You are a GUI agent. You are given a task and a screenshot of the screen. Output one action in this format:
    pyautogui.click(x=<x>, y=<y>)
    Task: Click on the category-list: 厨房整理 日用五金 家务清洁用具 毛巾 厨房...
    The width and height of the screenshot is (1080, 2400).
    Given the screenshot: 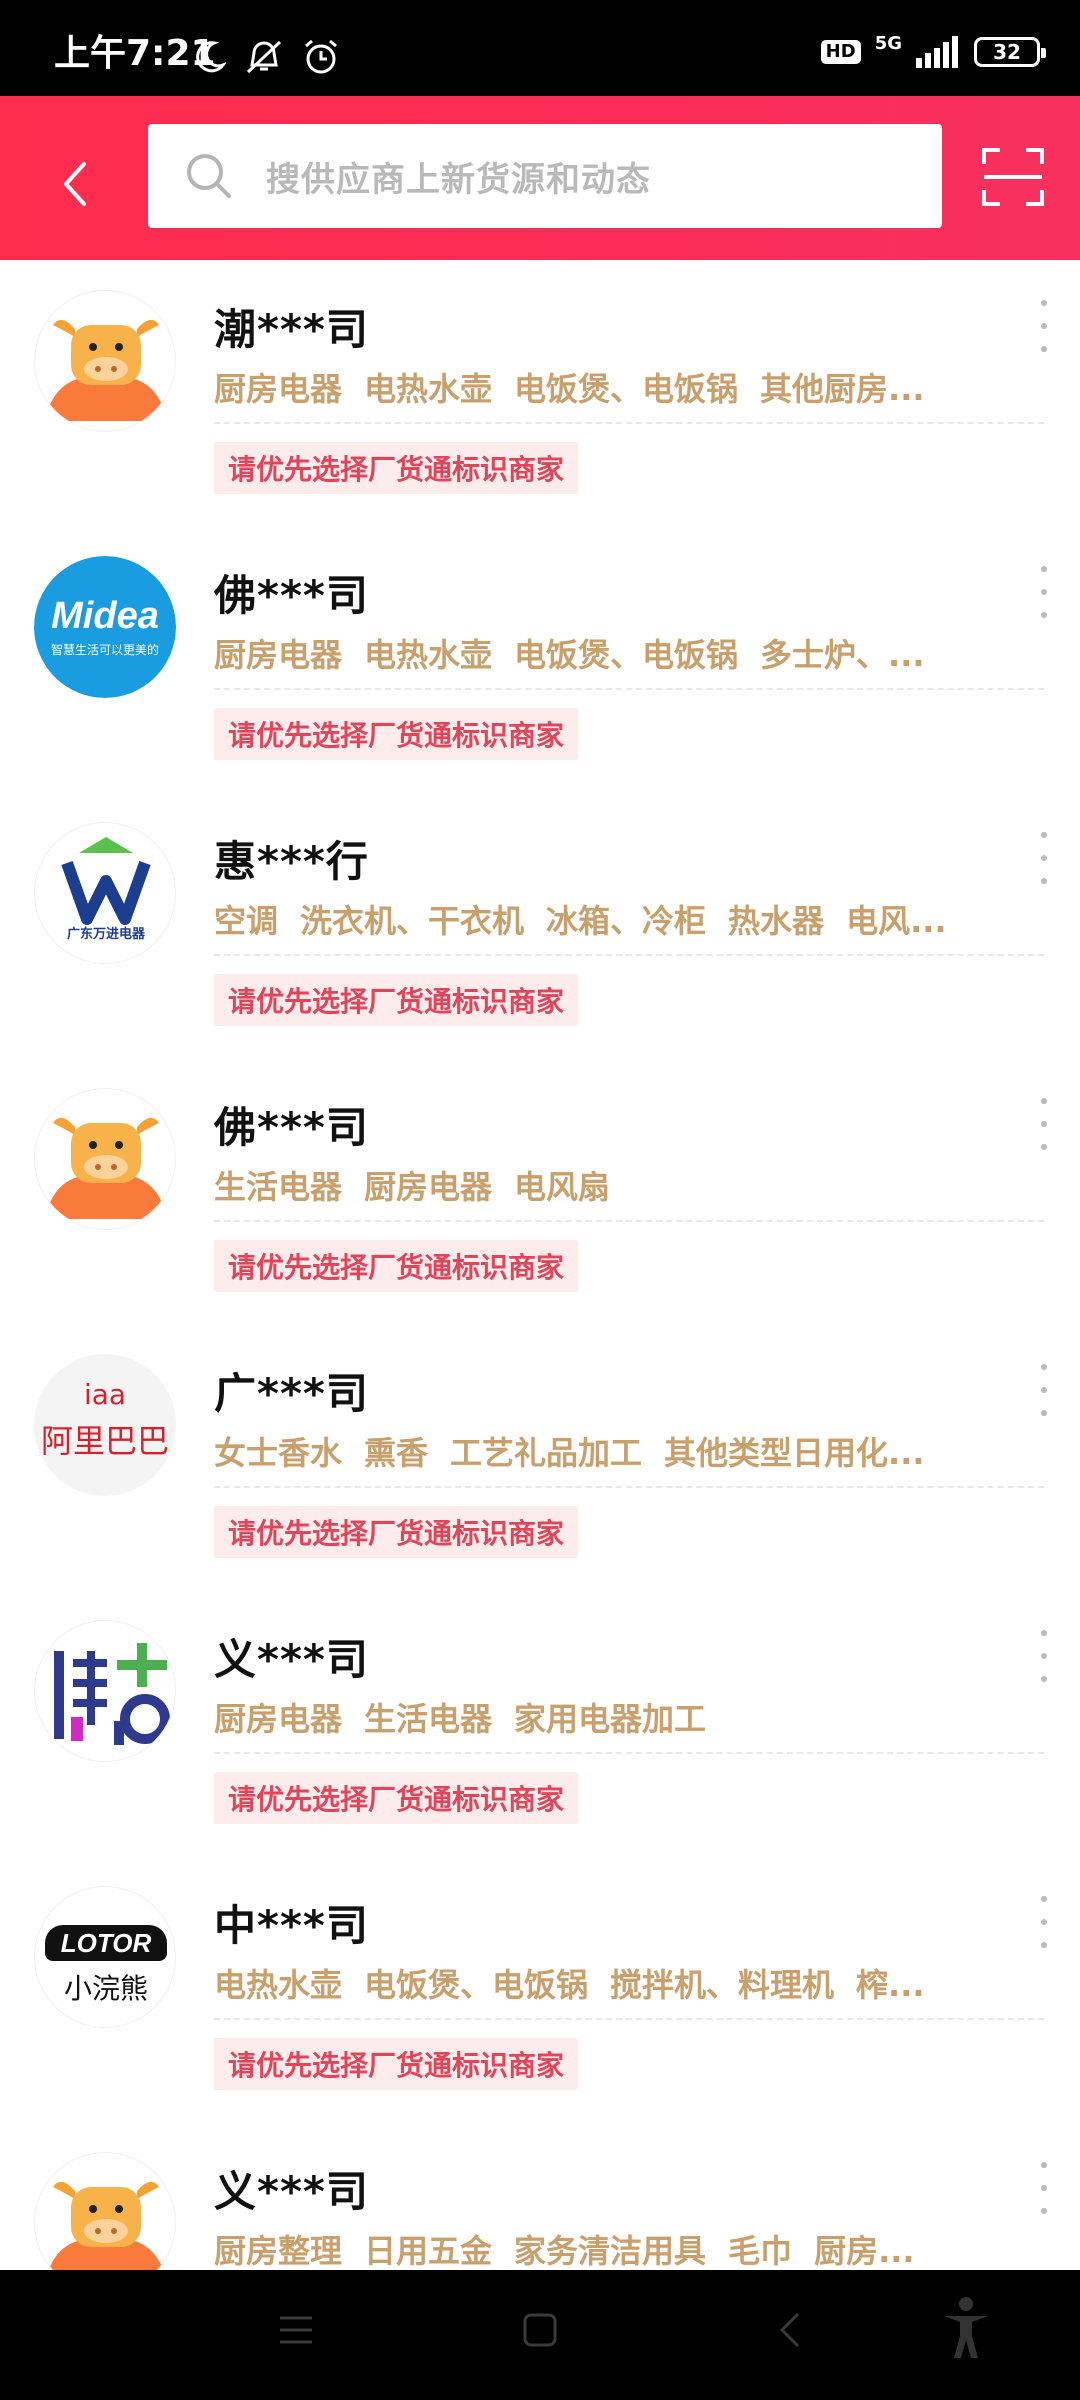 What is the action you would take?
    pyautogui.click(x=579, y=2248)
    